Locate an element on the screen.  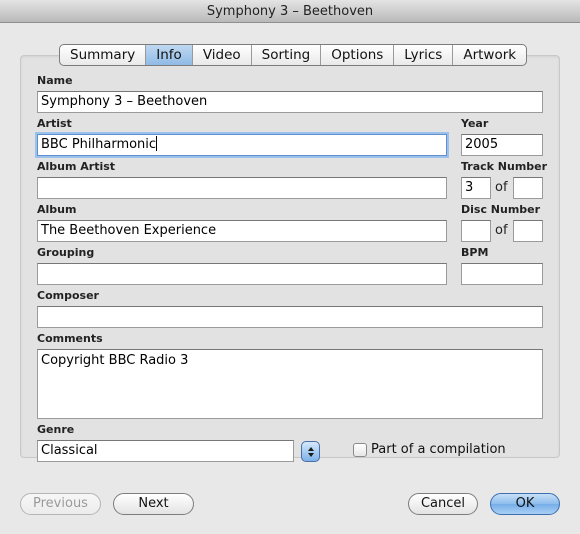
year-field: 2005 is located at coordinates (502, 145).